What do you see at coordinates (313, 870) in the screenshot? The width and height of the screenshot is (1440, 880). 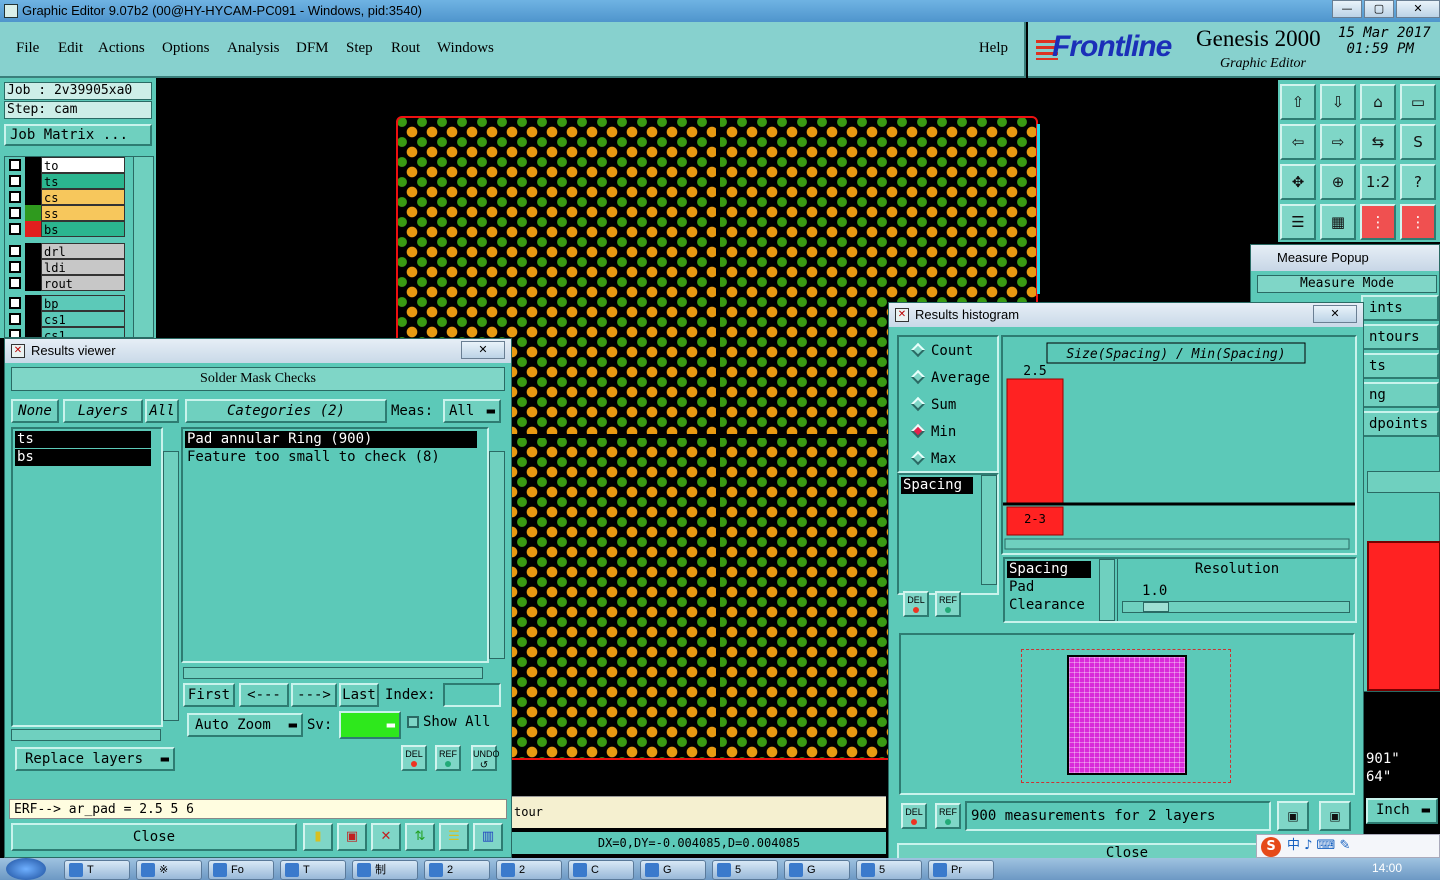 I see `taskbar-item: T` at bounding box center [313, 870].